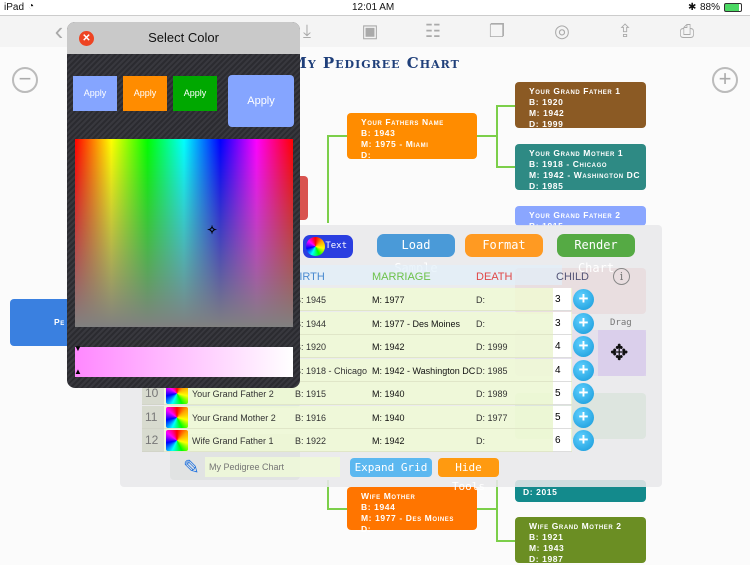 This screenshot has height=565, width=750. What do you see at coordinates (145, 93) in the screenshot?
I see `apply-swatch-2: Apply` at bounding box center [145, 93].